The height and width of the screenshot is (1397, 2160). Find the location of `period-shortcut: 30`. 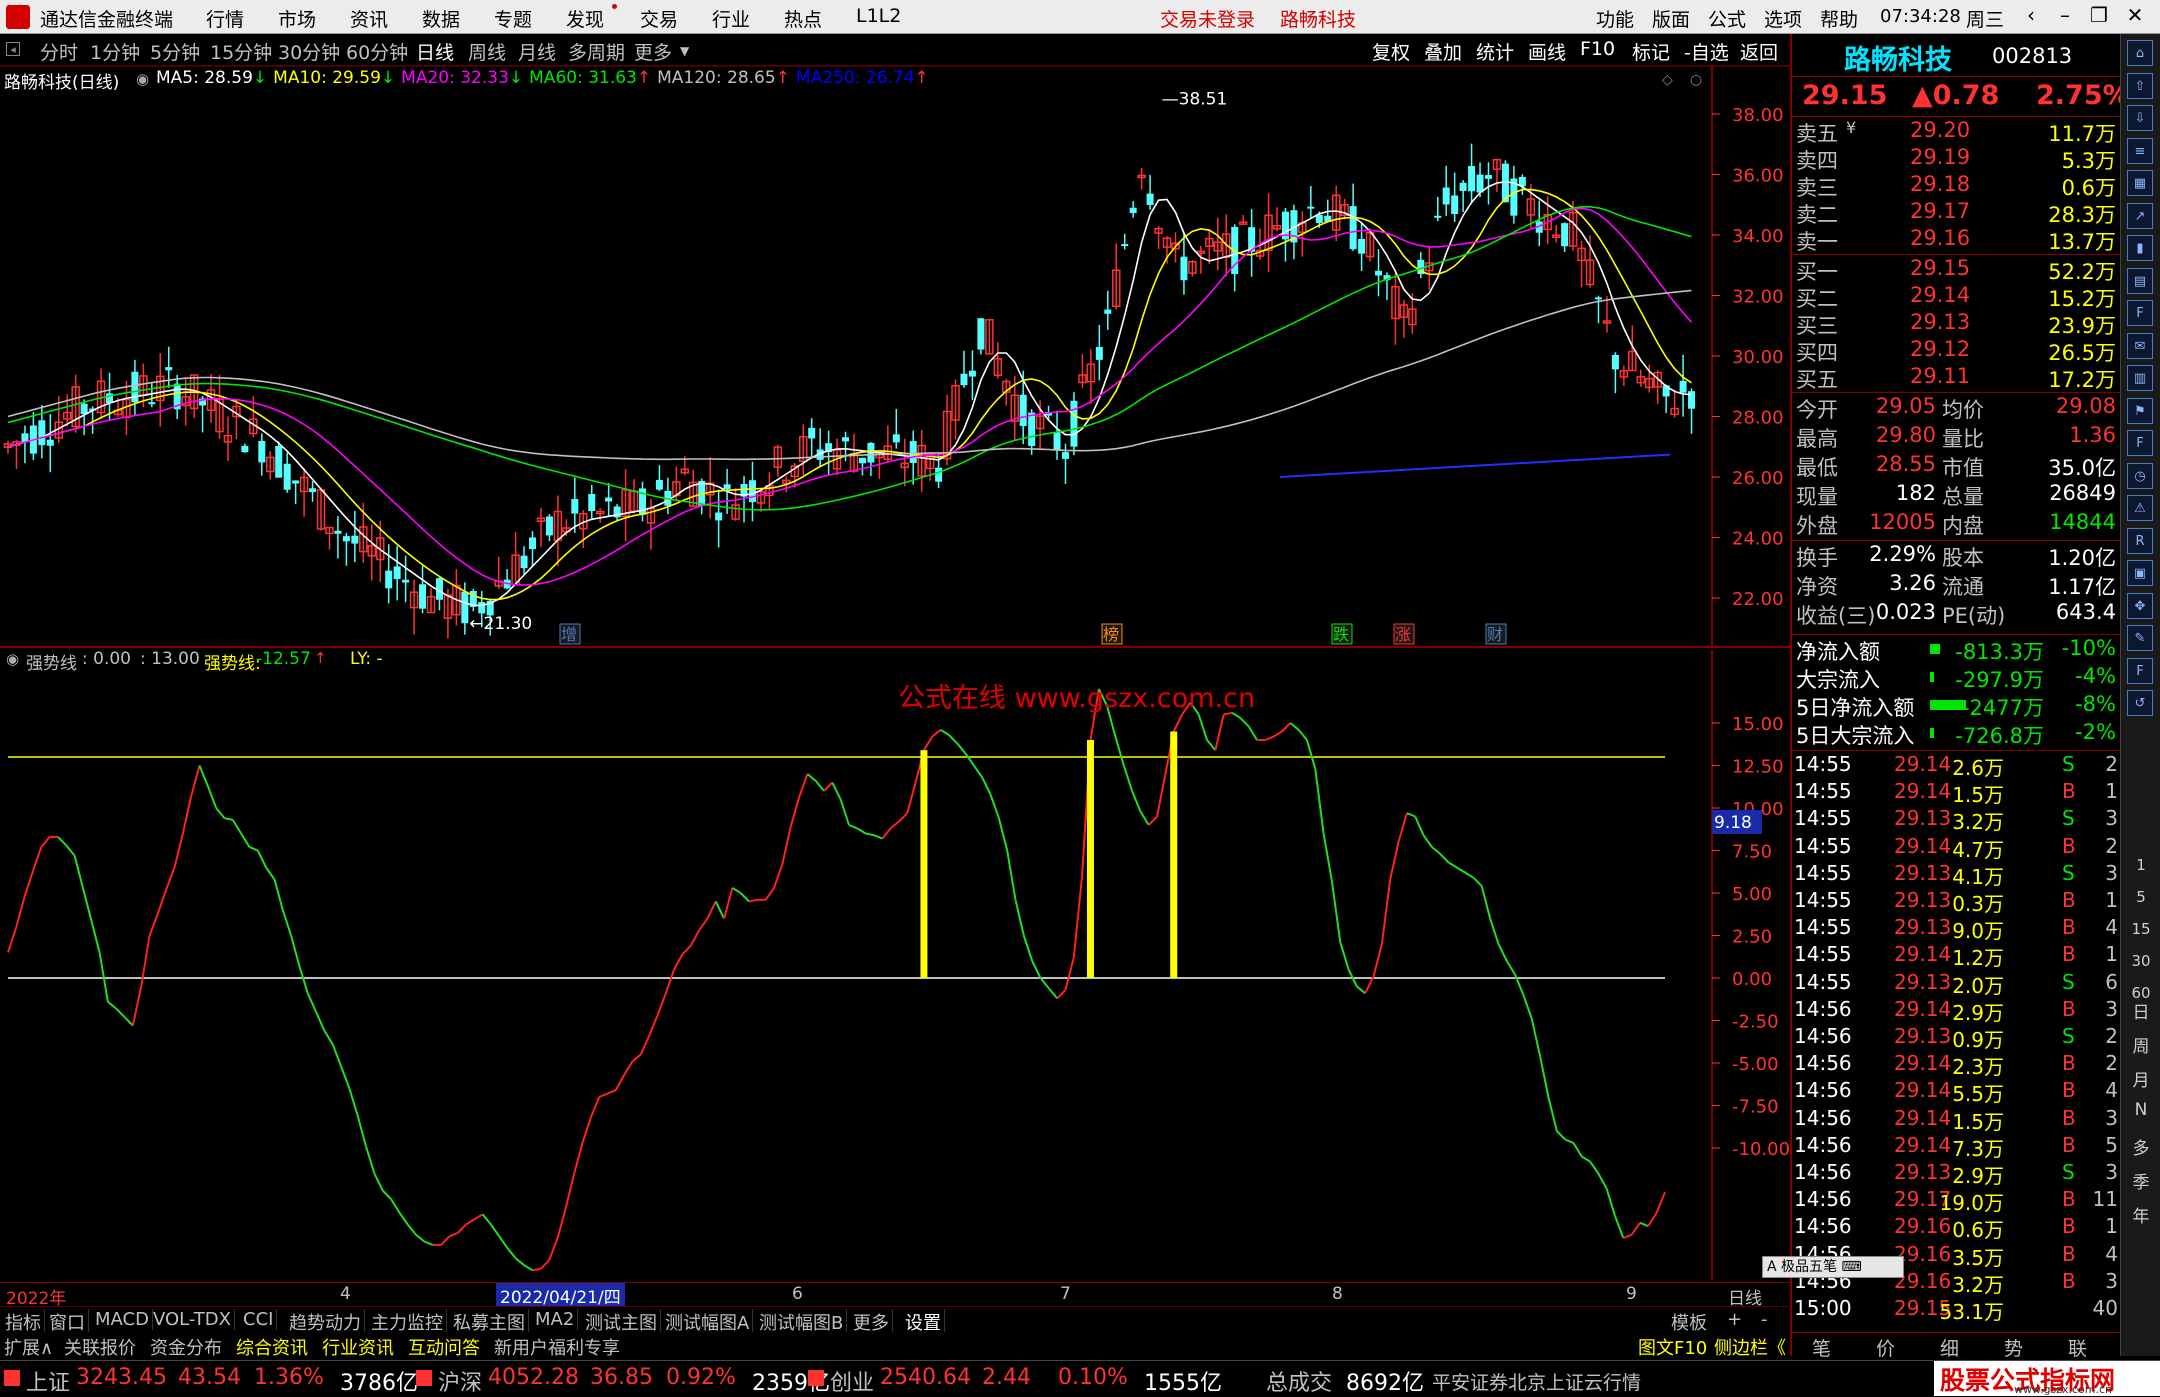

period-shortcut: 30 is located at coordinates (2141, 961).